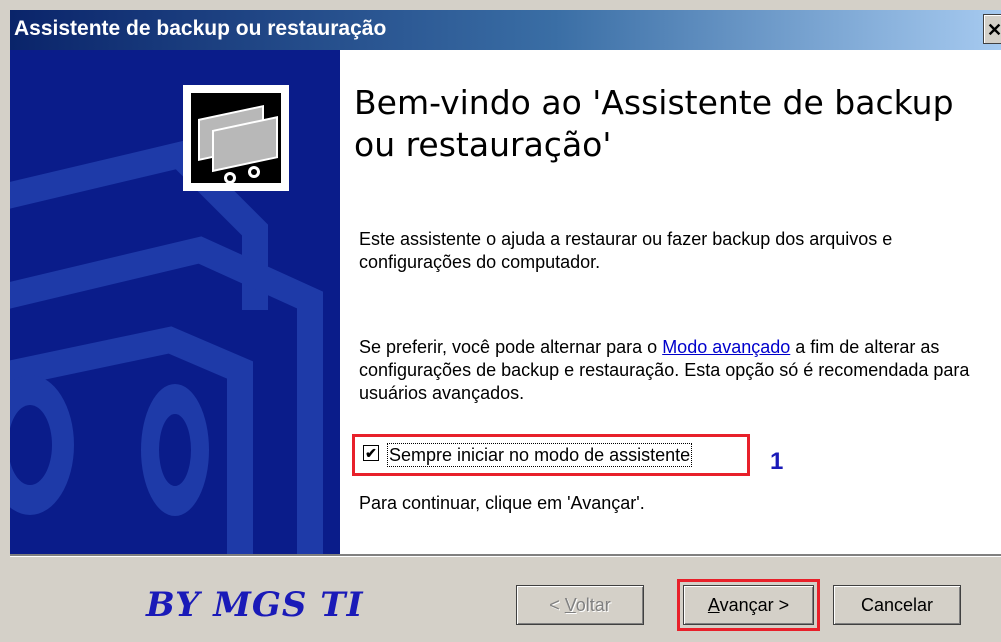  What do you see at coordinates (255, 605) in the screenshot?
I see `brand-watermark: BY MGS TI` at bounding box center [255, 605].